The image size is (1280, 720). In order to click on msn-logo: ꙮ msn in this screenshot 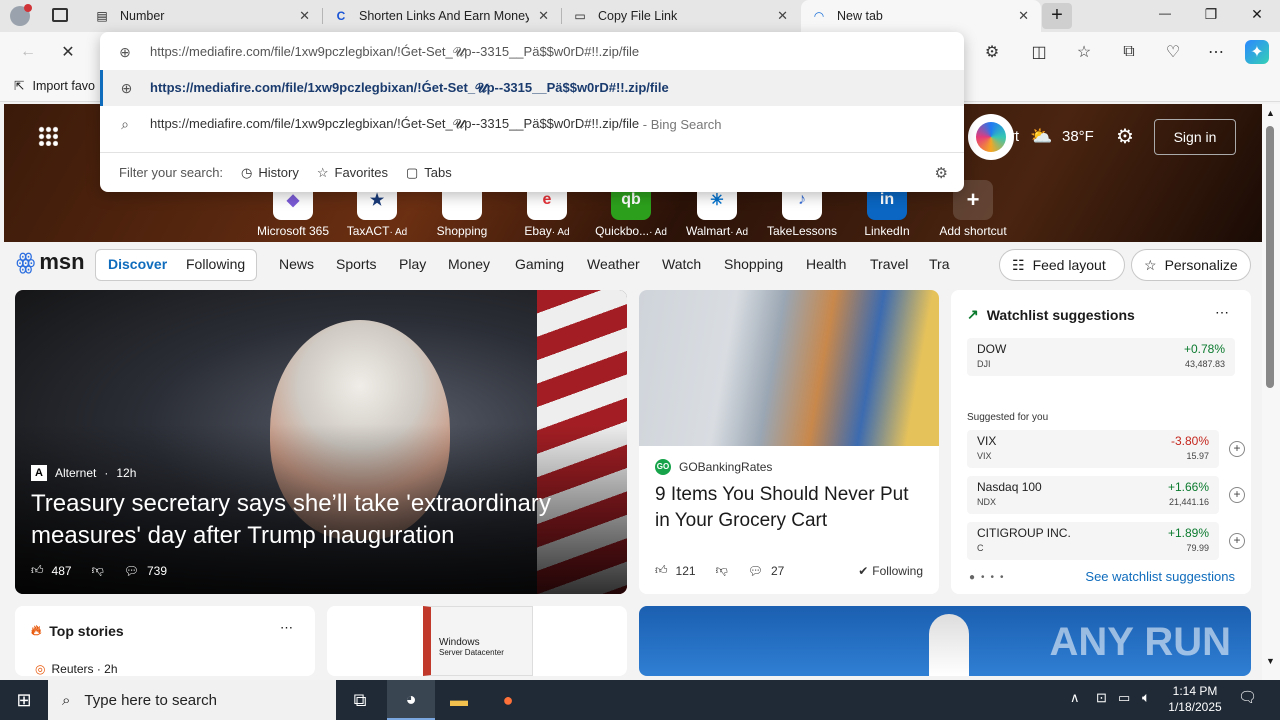, I will do `click(50, 262)`.